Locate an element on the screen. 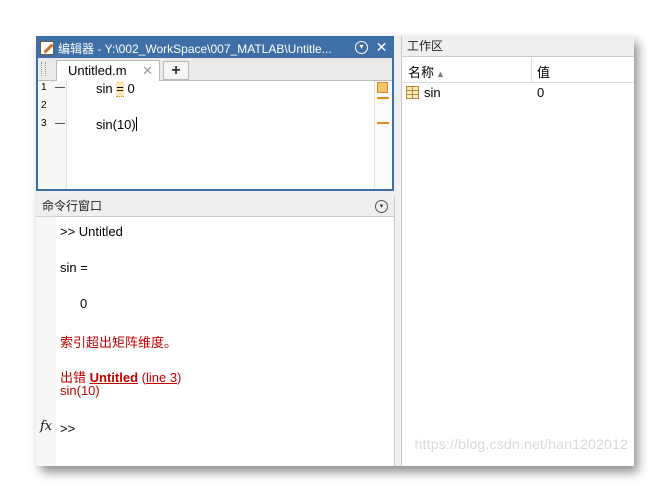 This screenshot has width=667, height=500. code-text: sin = 0 sin(10) is located at coordinates (220, 135).